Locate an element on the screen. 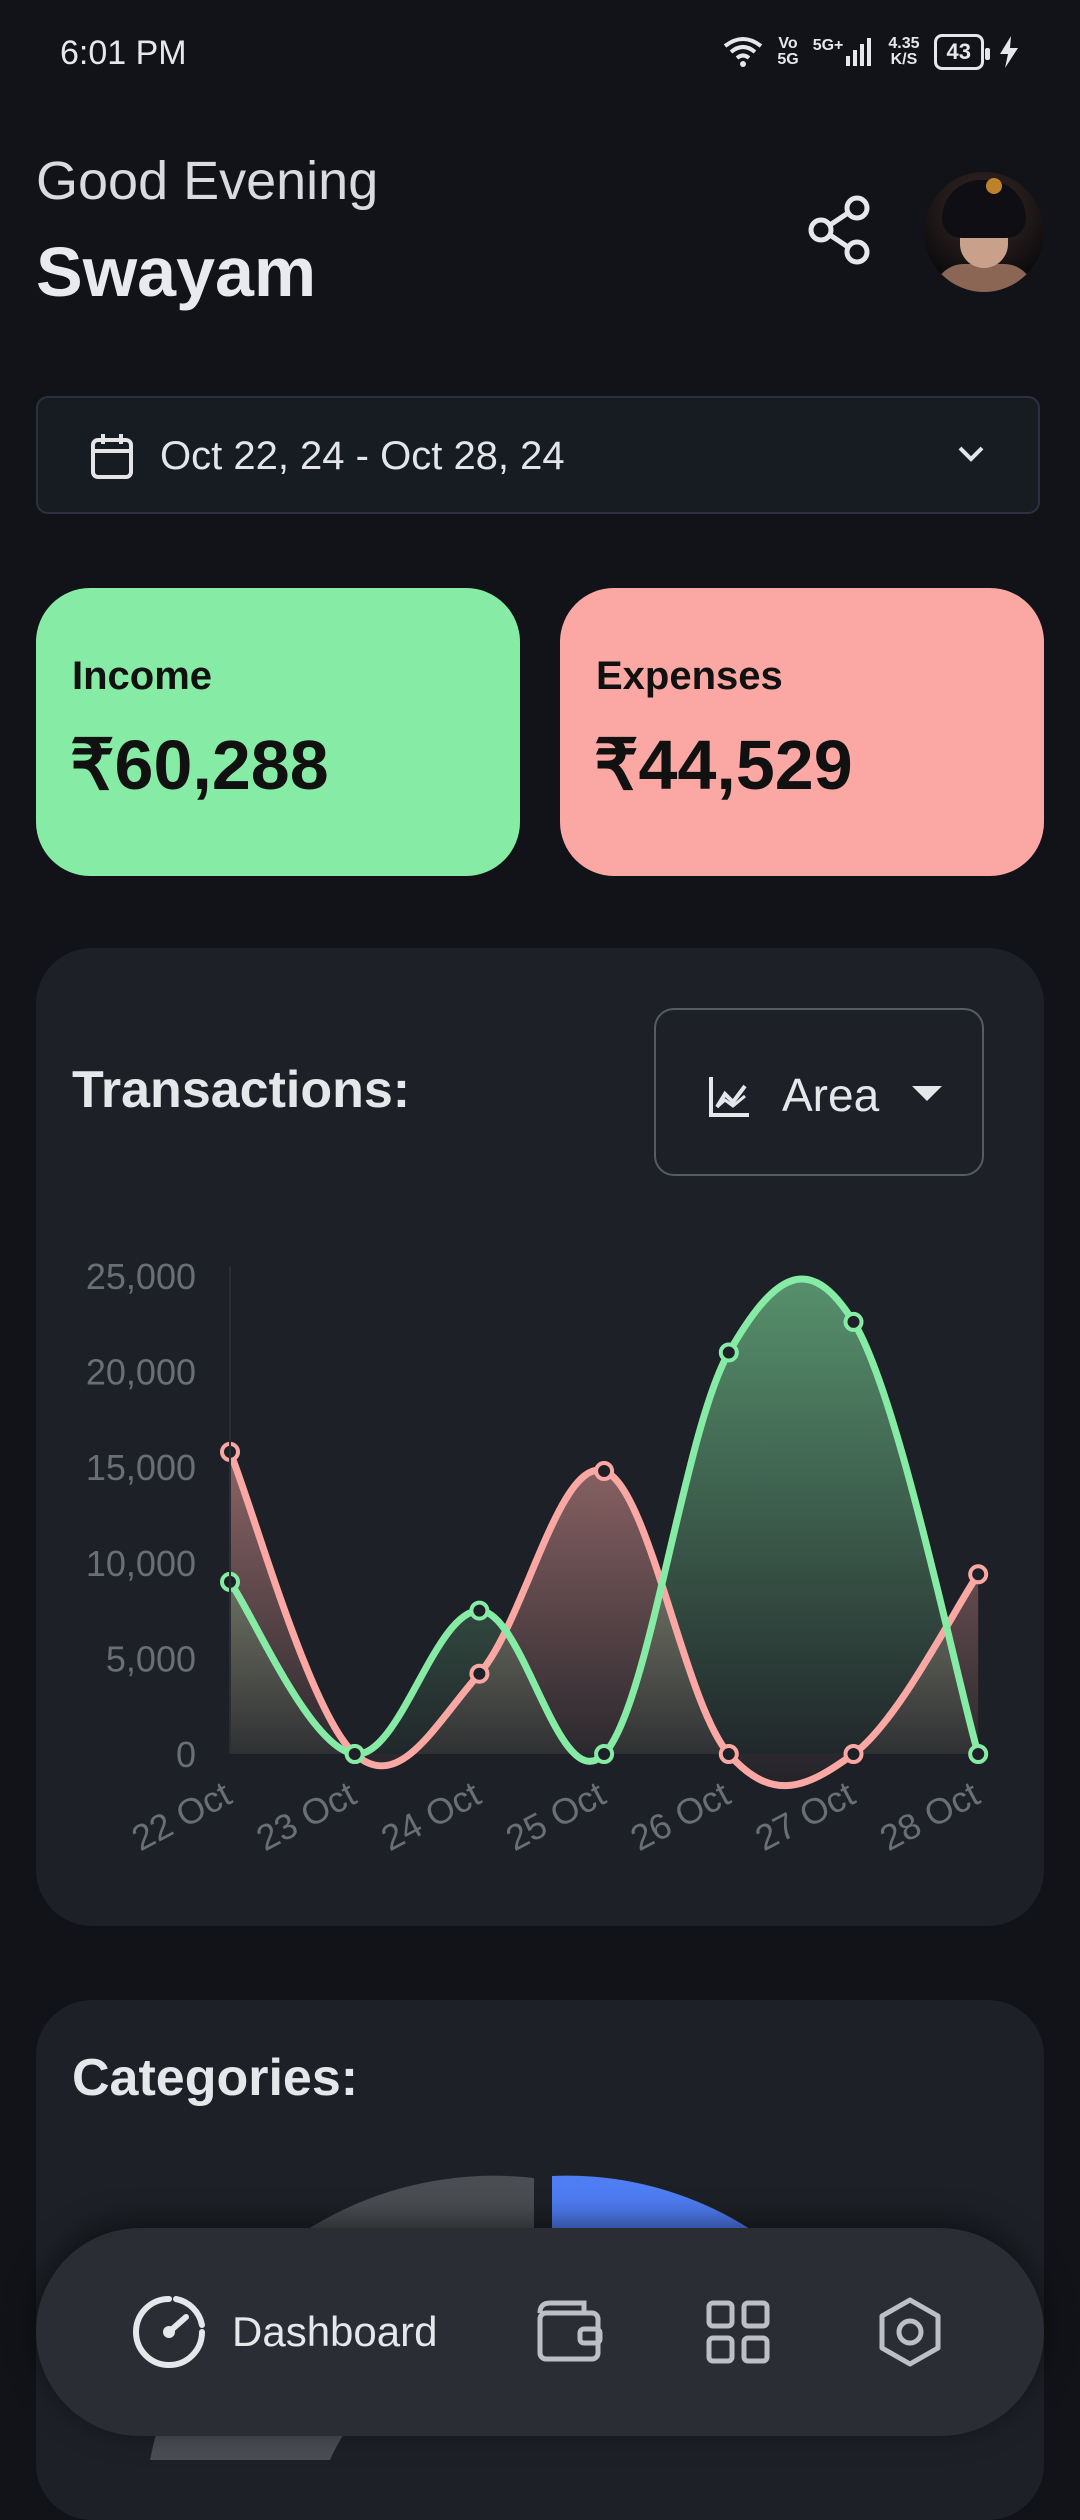 The width and height of the screenshot is (1080, 2520). nav-dashboard: Dashboard is located at coordinates (284, 2332).